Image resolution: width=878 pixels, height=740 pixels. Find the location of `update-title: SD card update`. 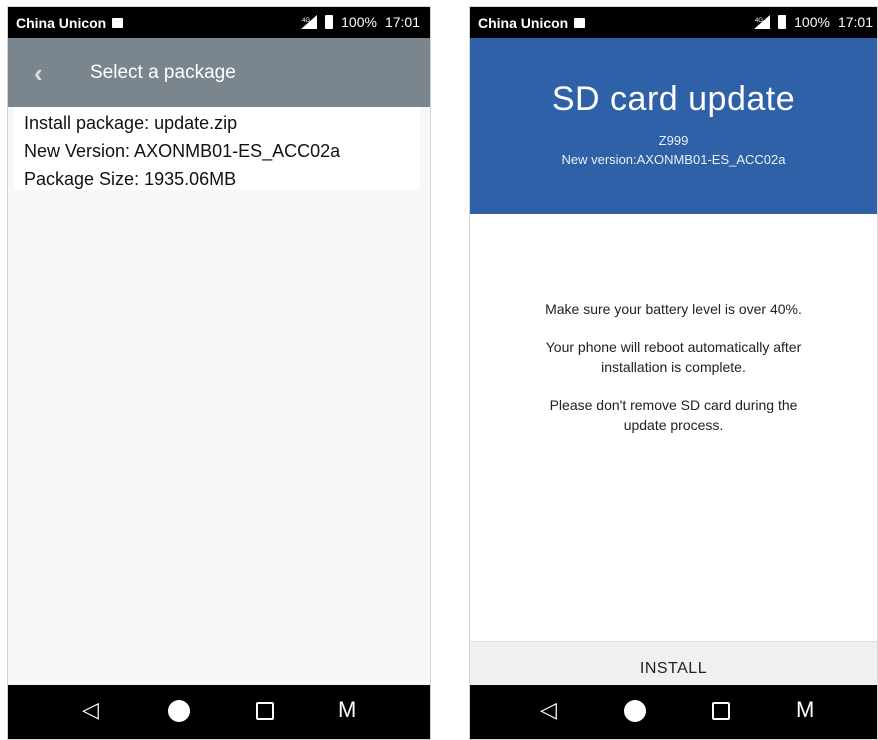

update-title: SD card update is located at coordinates (673, 99).